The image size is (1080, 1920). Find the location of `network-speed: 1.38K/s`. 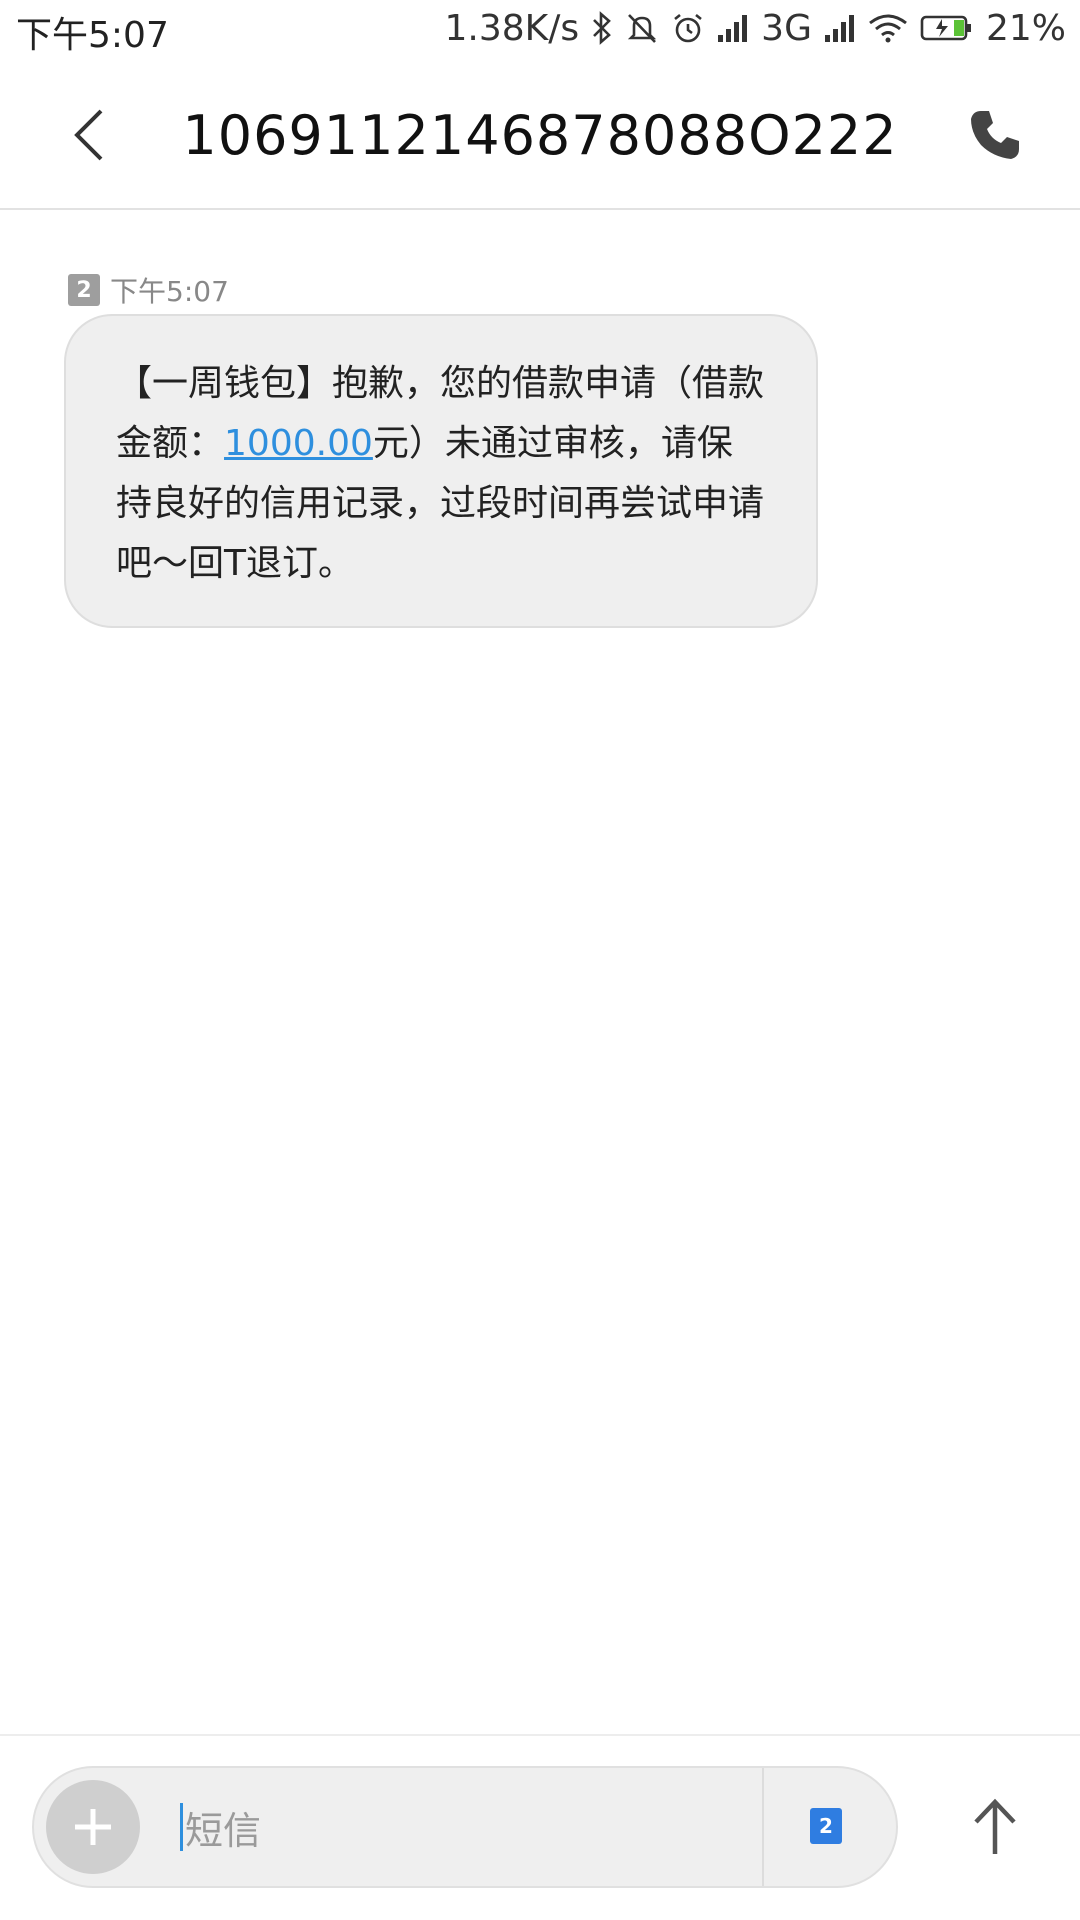

network-speed: 1.38K/s is located at coordinates (512, 28).